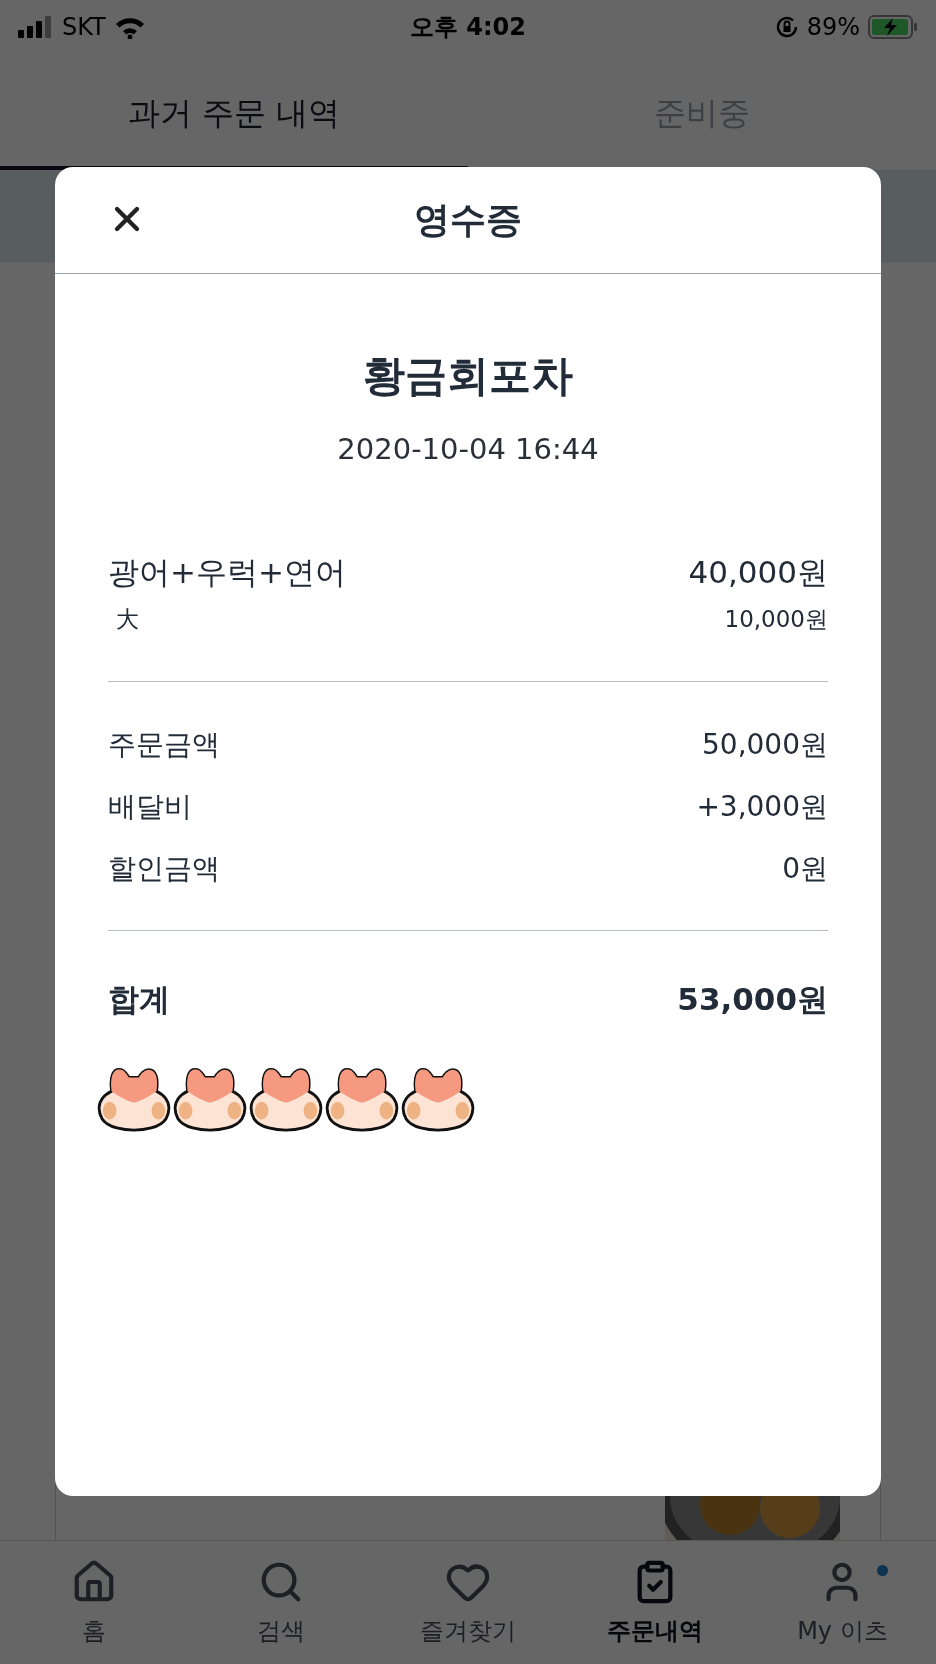 The width and height of the screenshot is (936, 1664). Describe the element at coordinates (468, 449) in the screenshot. I see `order-datetime: 2020-10-04 16:44` at that location.